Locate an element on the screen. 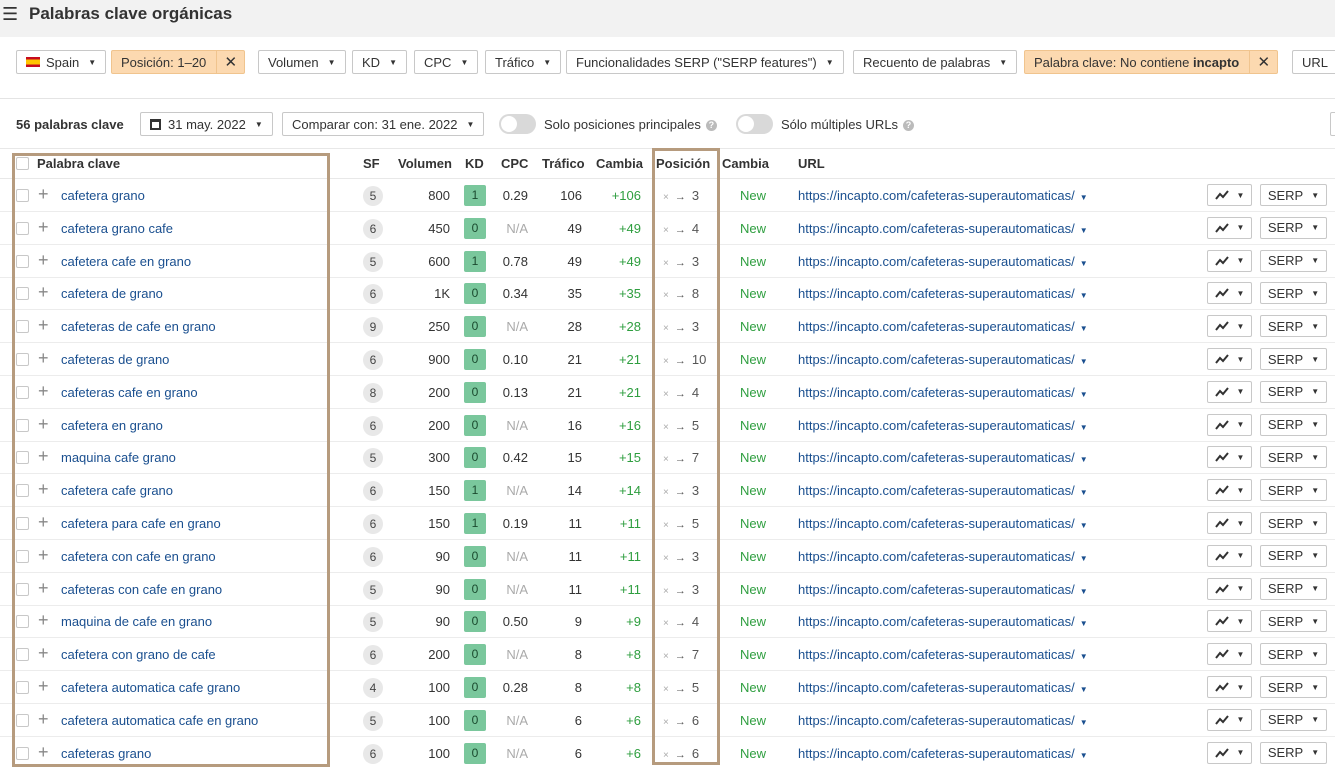 Image resolution: width=1335 pixels, height=768 pixels. multiple-urls-toggle is located at coordinates (754, 124).